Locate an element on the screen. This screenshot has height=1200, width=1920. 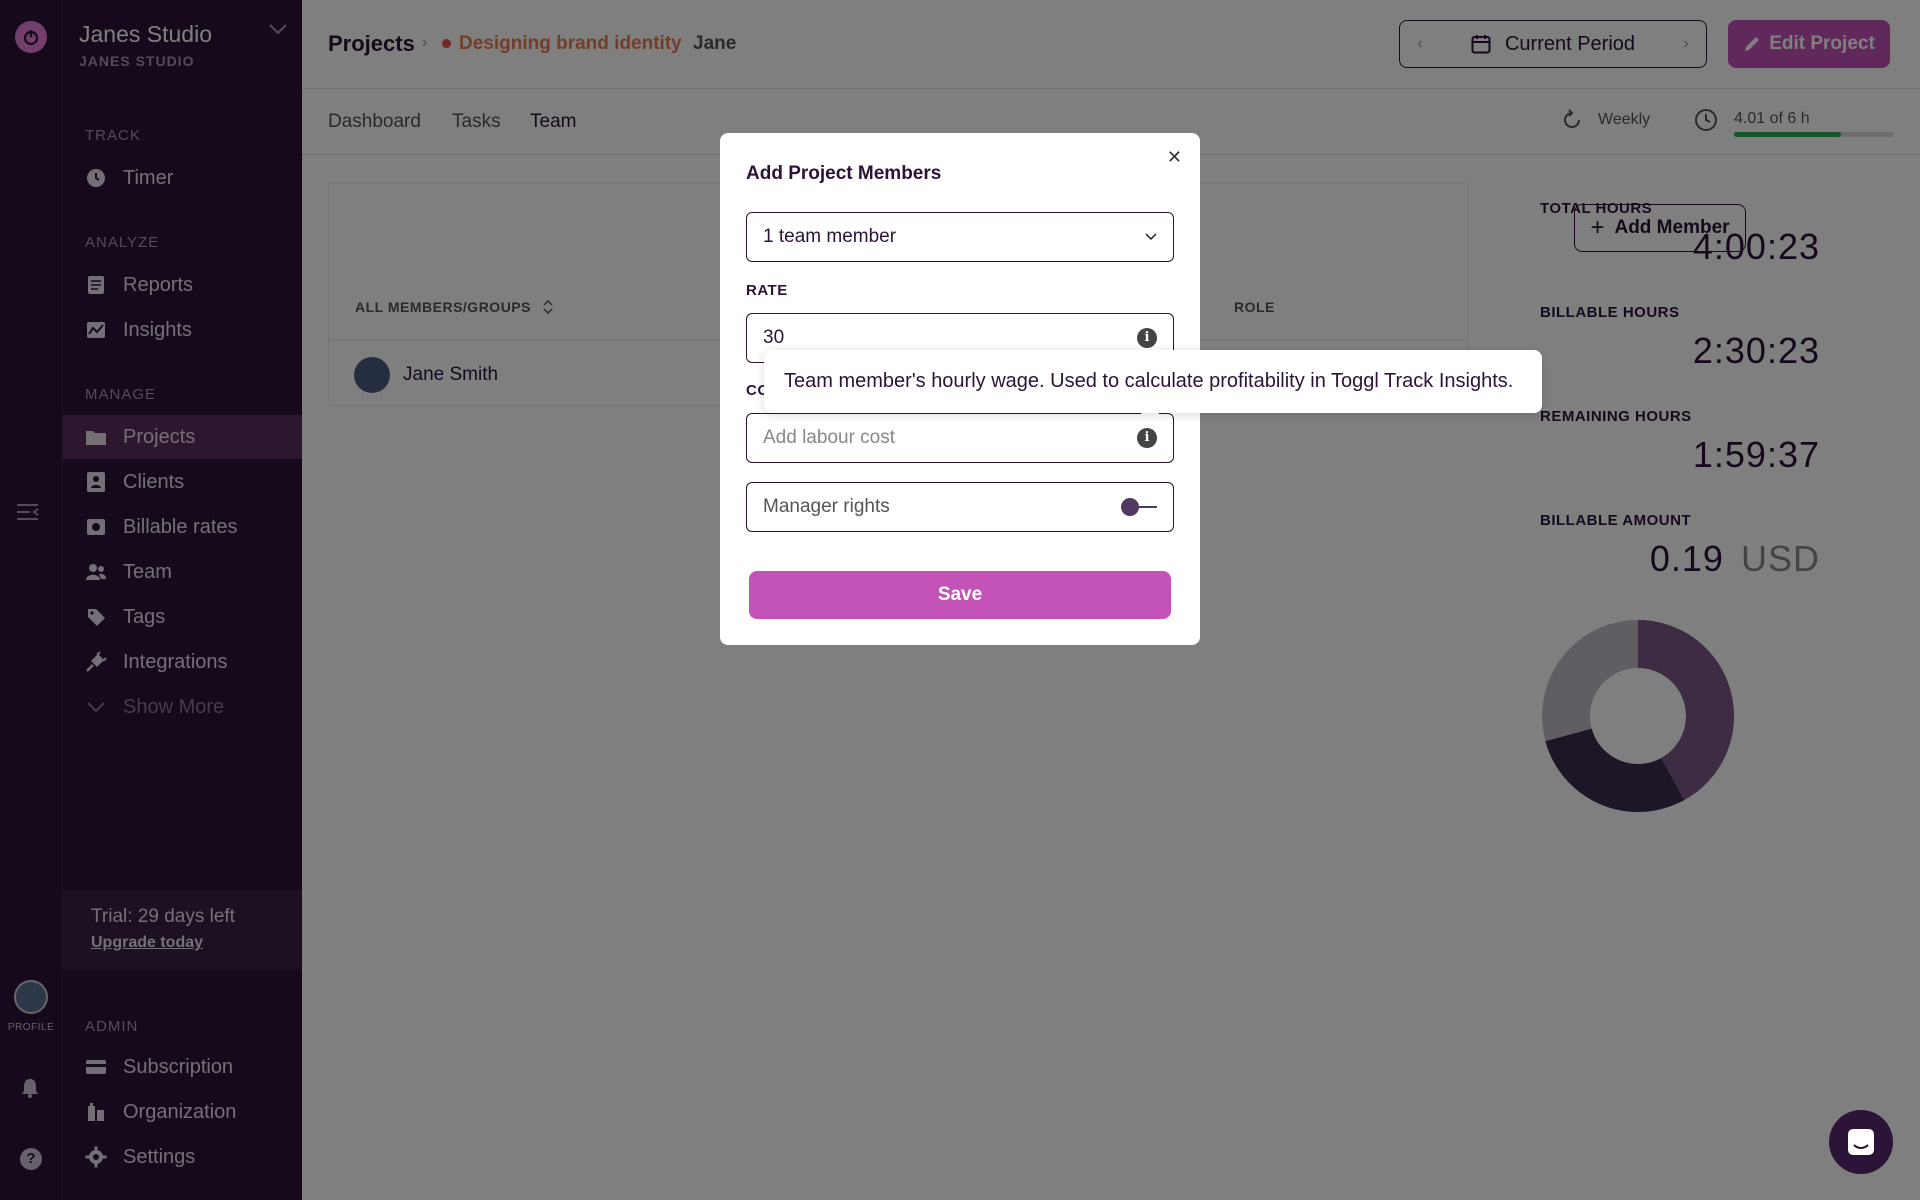
rate-label: RATE is located at coordinates (767, 290).